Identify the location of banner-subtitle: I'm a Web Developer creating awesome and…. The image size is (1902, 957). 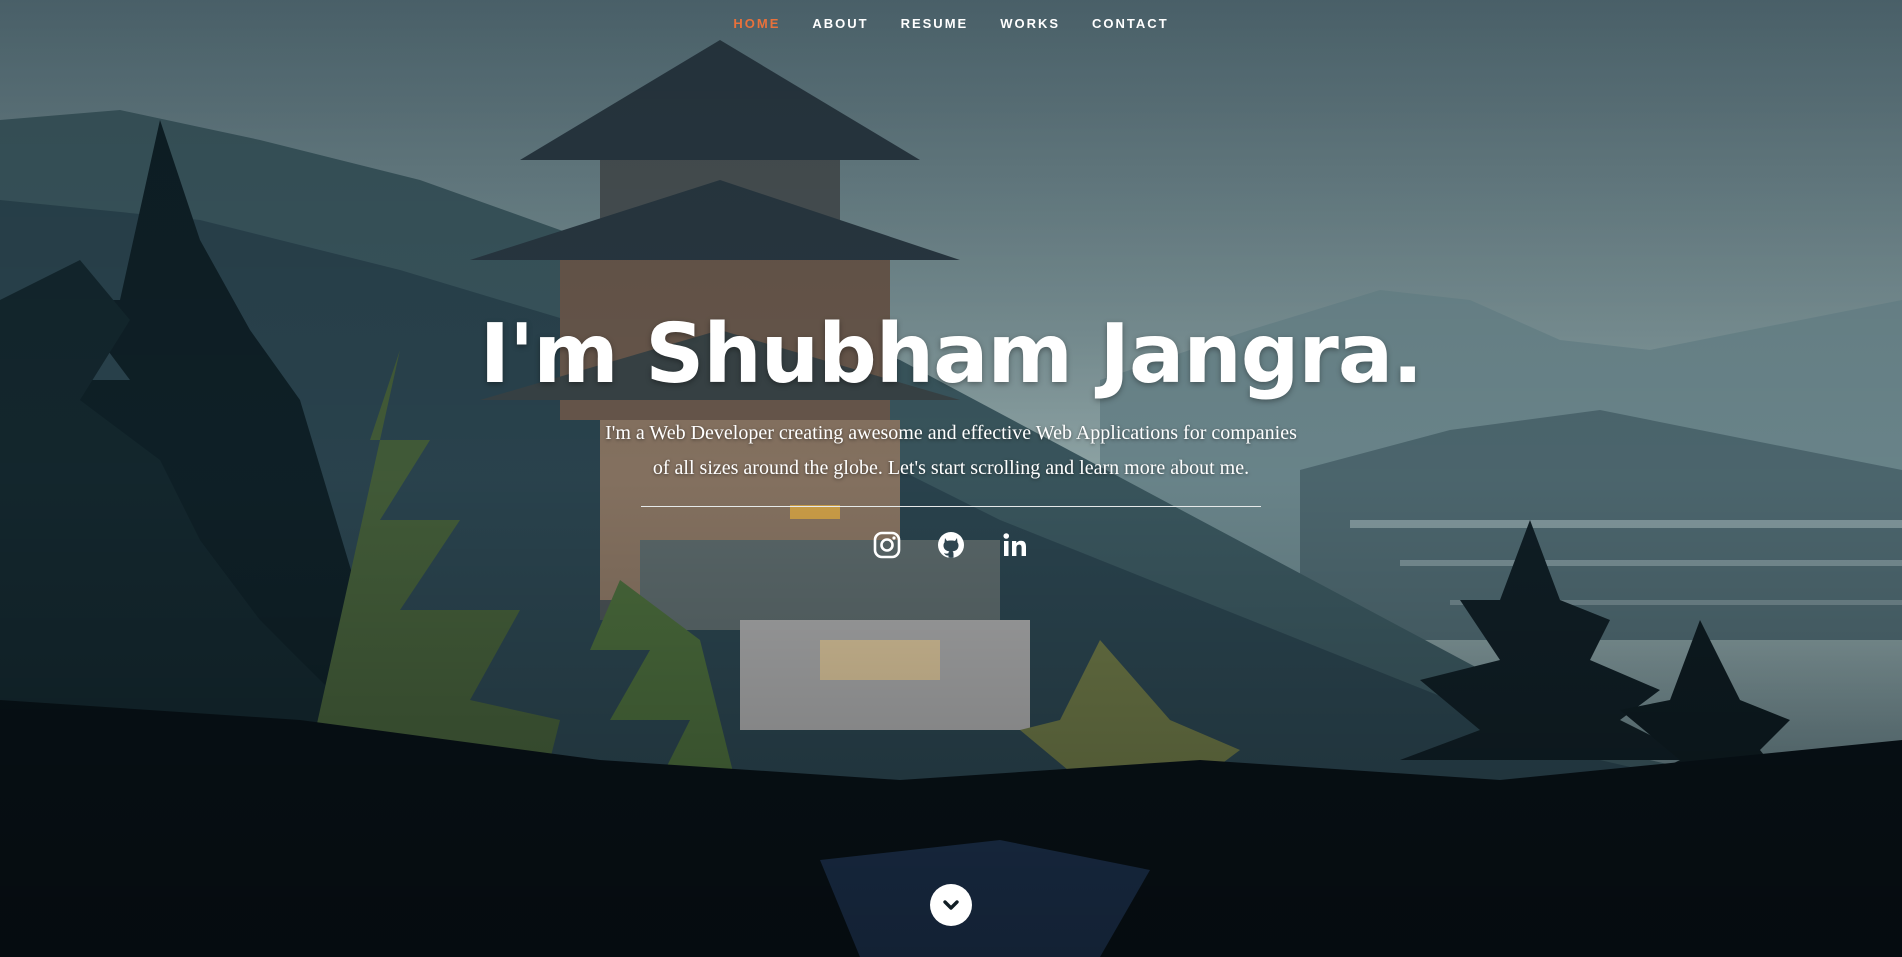
(951, 450).